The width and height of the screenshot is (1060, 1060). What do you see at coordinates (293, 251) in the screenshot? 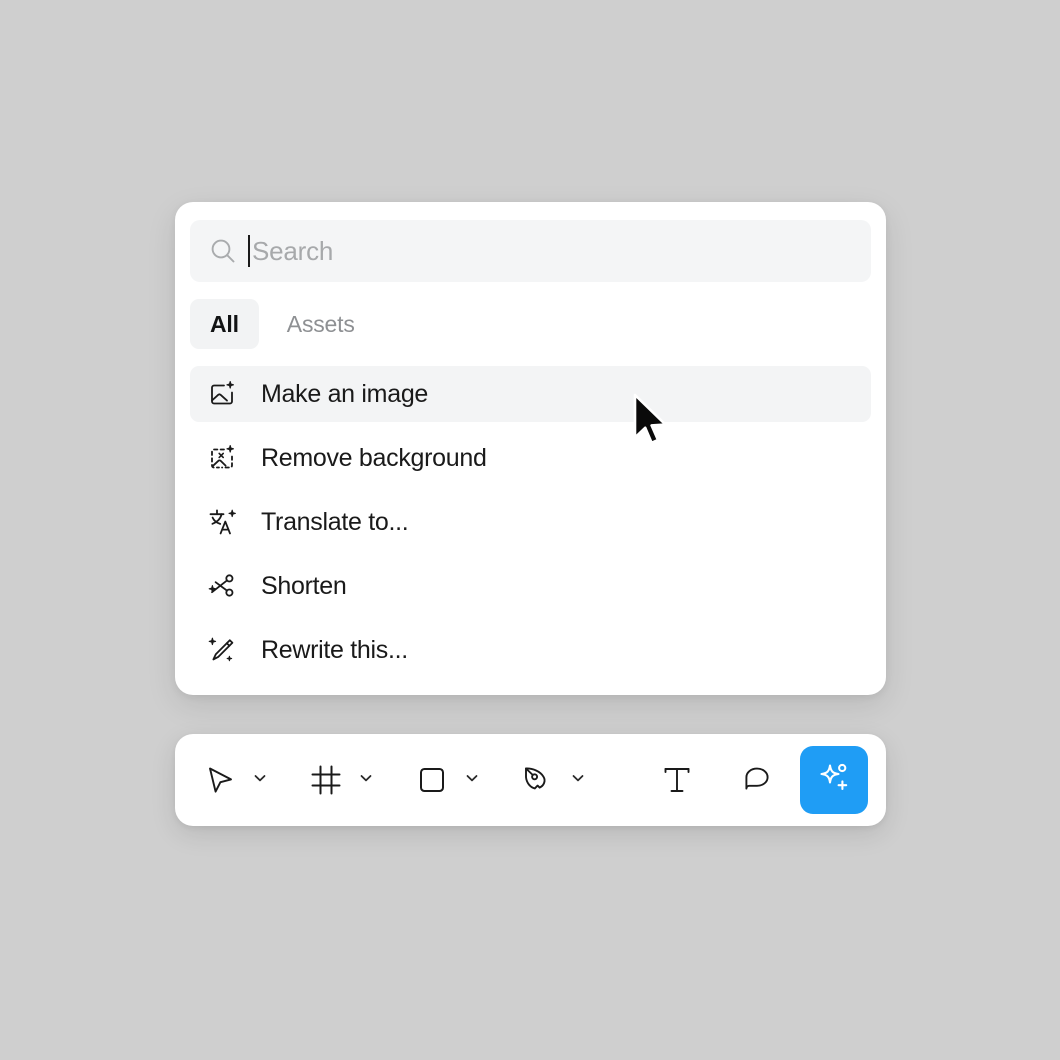
I see `search-placeholder: Search` at bounding box center [293, 251].